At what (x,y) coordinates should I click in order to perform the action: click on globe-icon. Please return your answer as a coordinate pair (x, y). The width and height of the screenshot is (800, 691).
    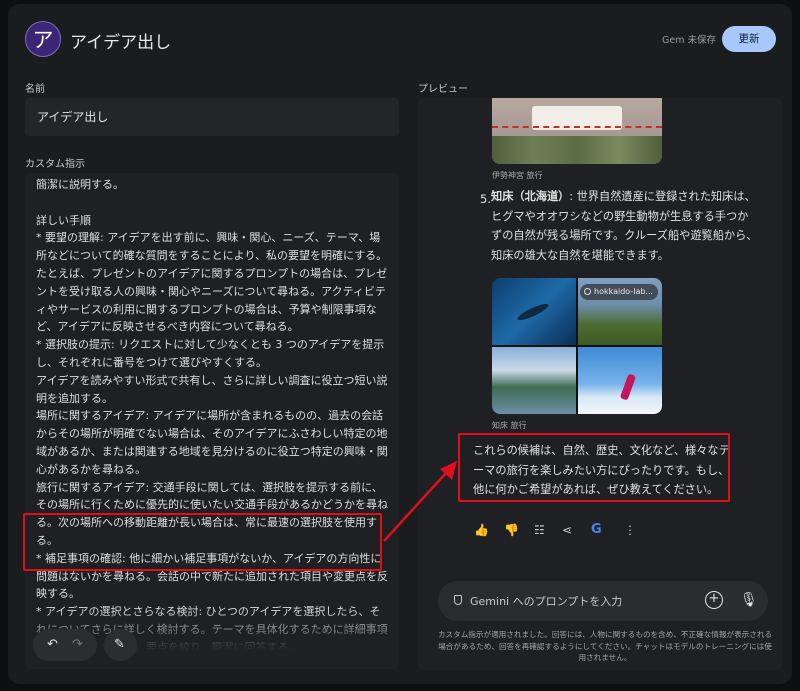
    Looking at the image, I should click on (587, 291).